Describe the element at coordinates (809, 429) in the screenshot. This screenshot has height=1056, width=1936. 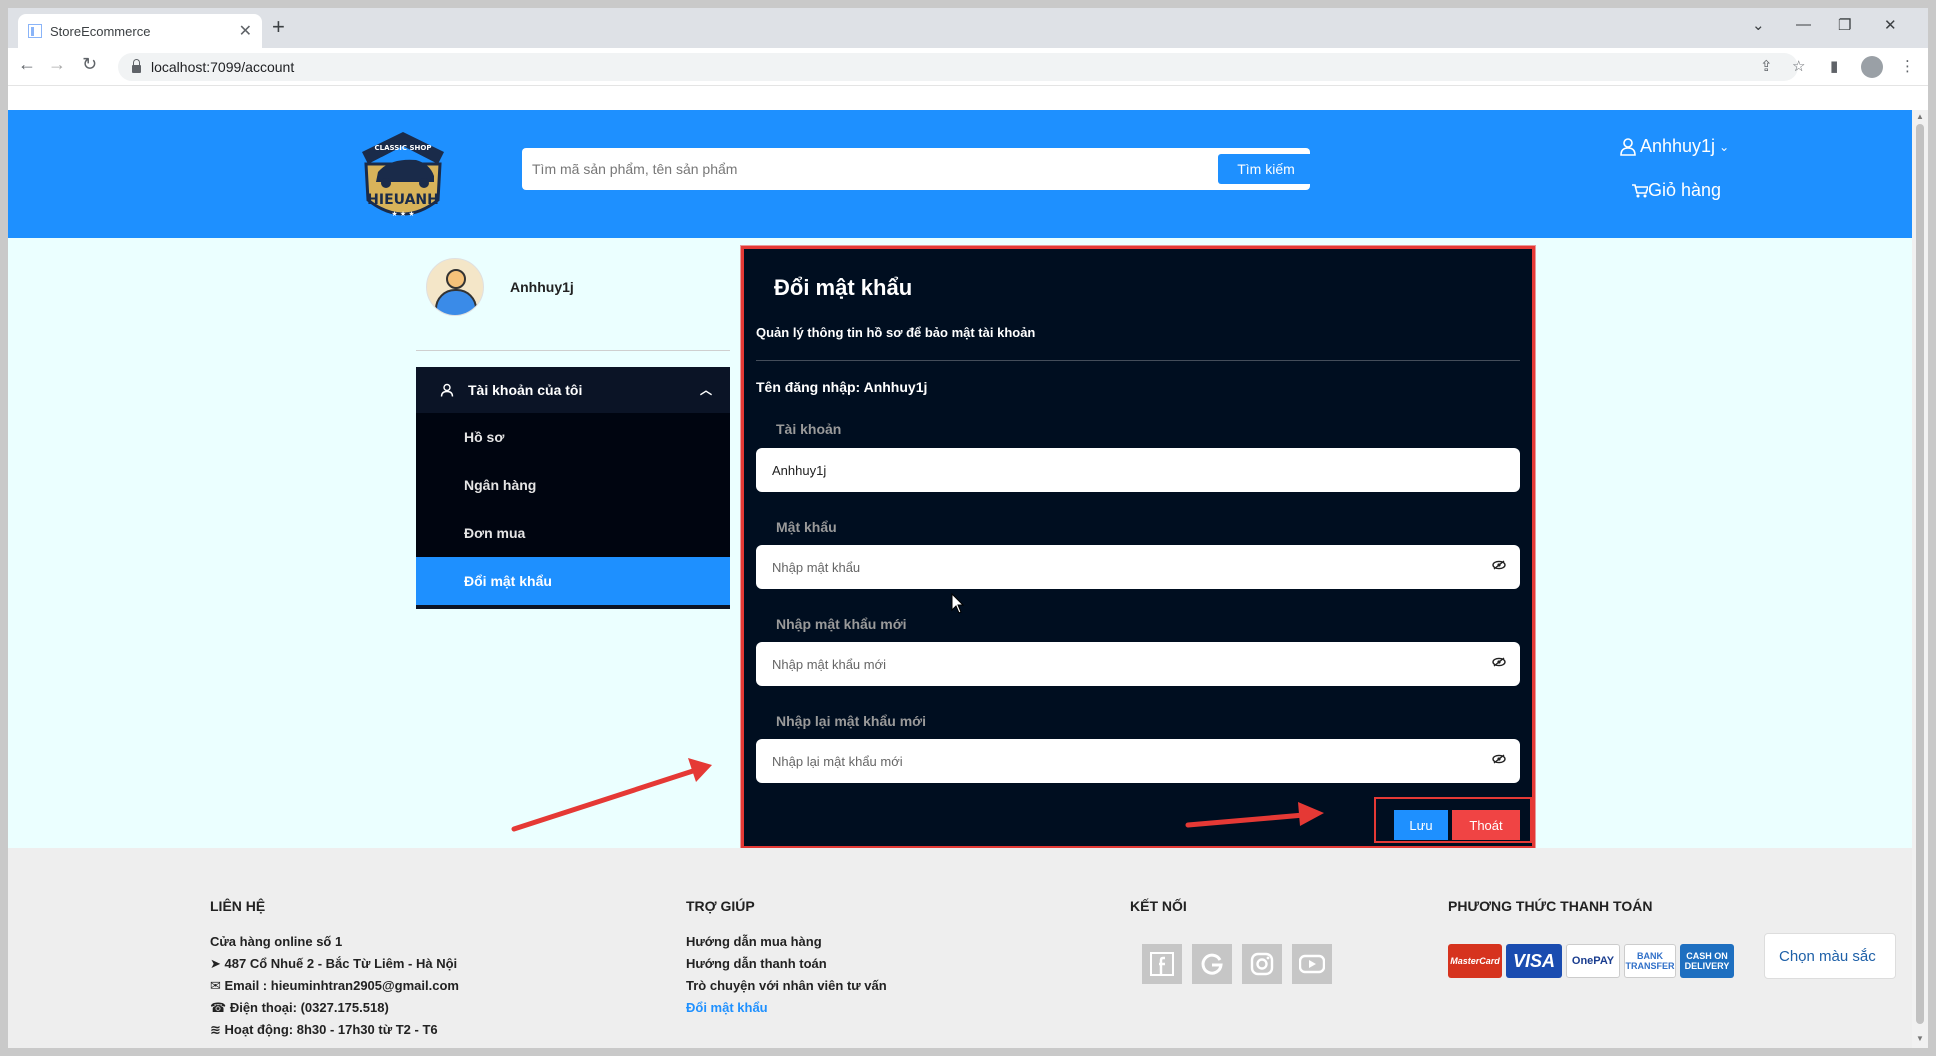
I see `account-label: Tài khoản` at that location.